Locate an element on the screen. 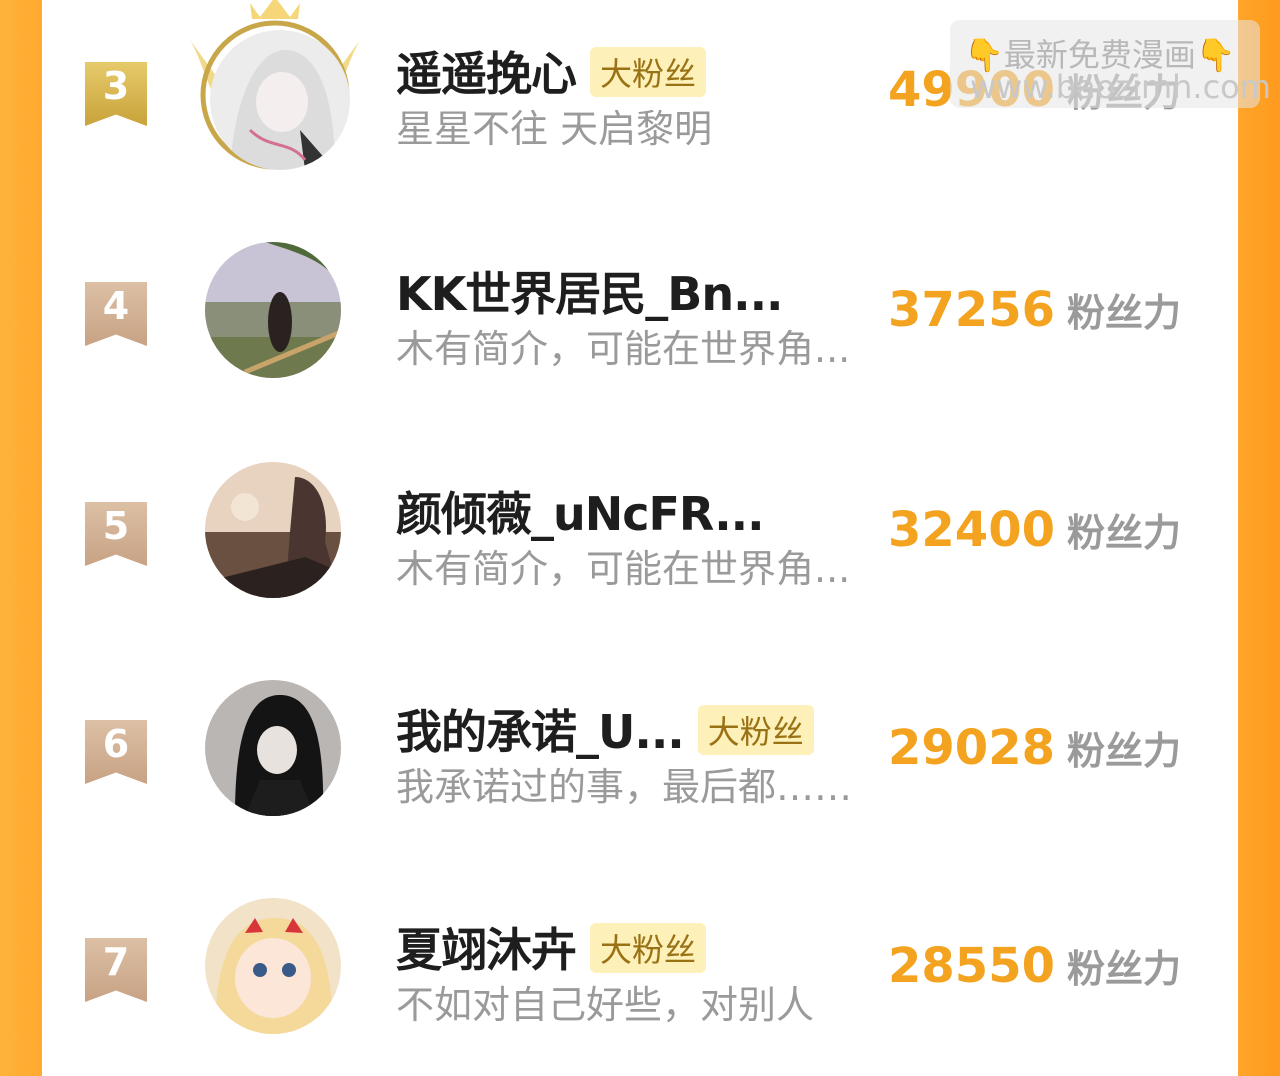 The width and height of the screenshot is (1280, 1076). user-bio: 星星不往 天启黎明 is located at coordinates (554, 129).